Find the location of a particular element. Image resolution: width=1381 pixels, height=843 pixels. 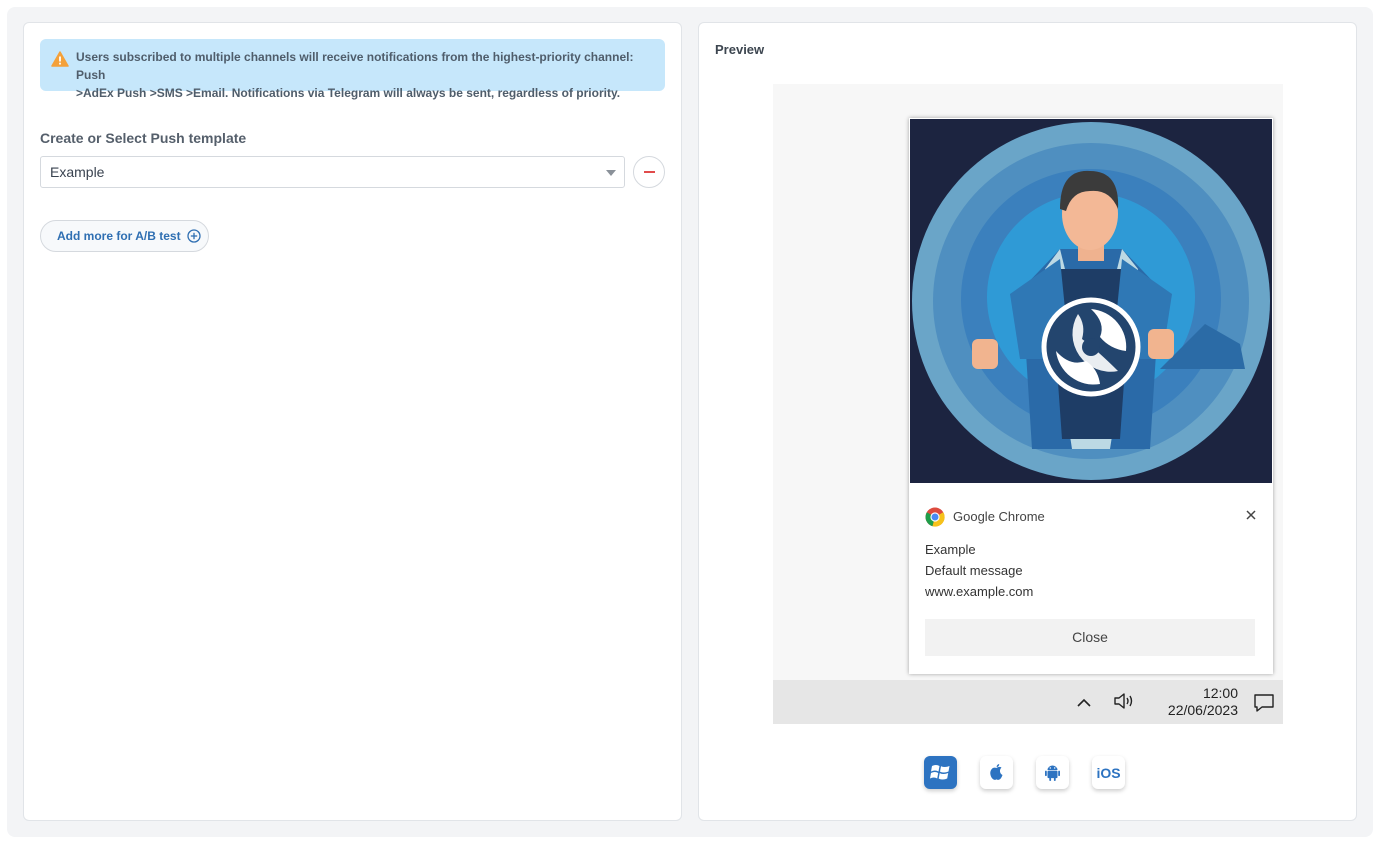

template-select: Example is located at coordinates (332, 172).